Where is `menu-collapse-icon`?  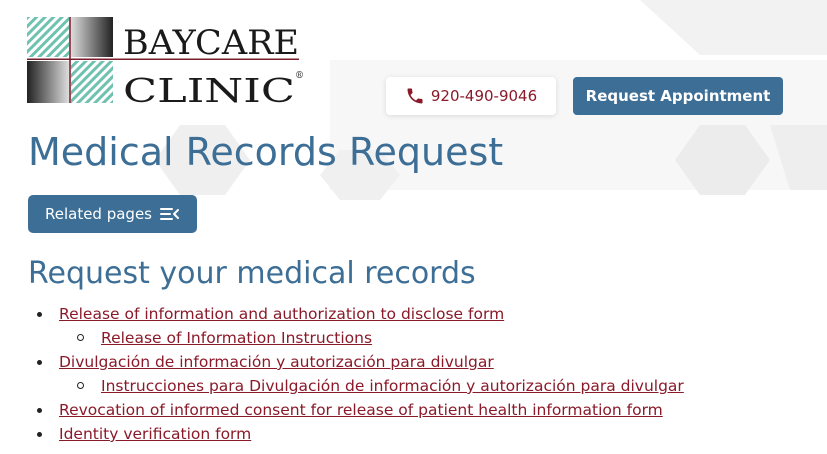 menu-collapse-icon is located at coordinates (169, 214).